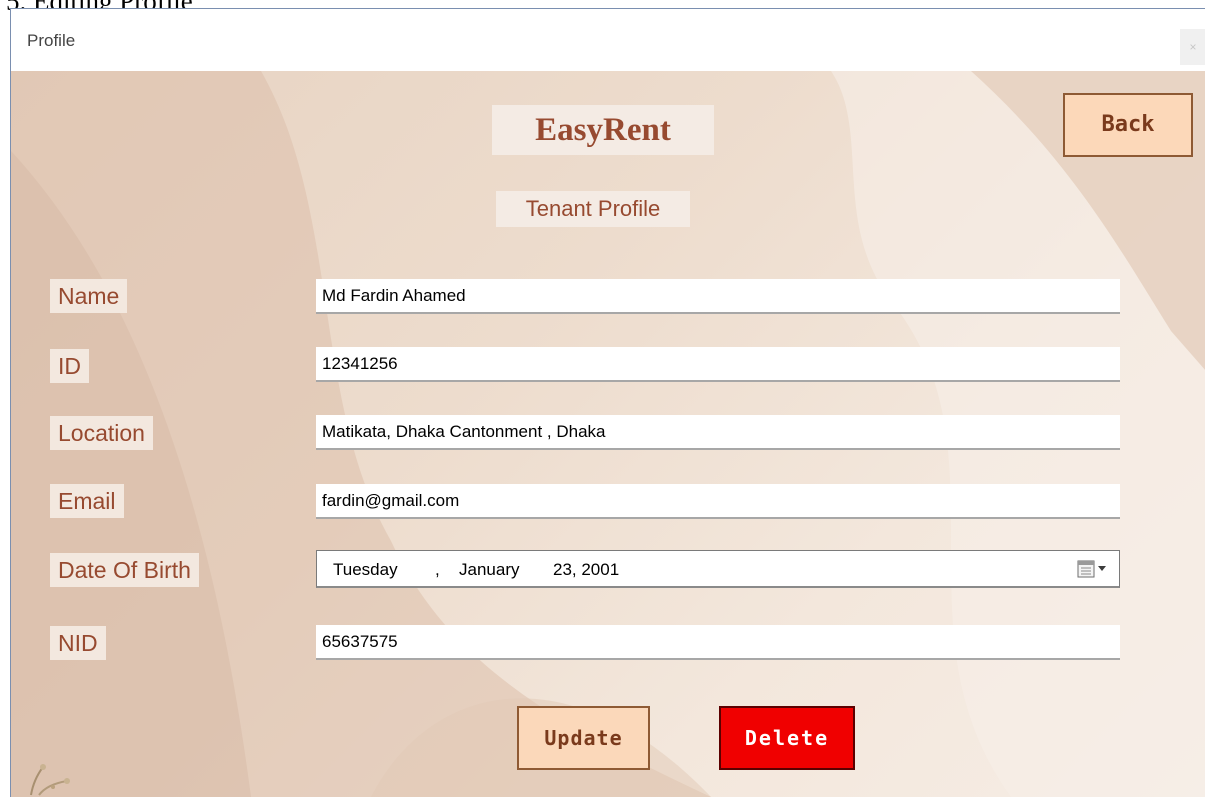 This screenshot has height=797, width=1205. I want to click on name-input, so click(718, 296).